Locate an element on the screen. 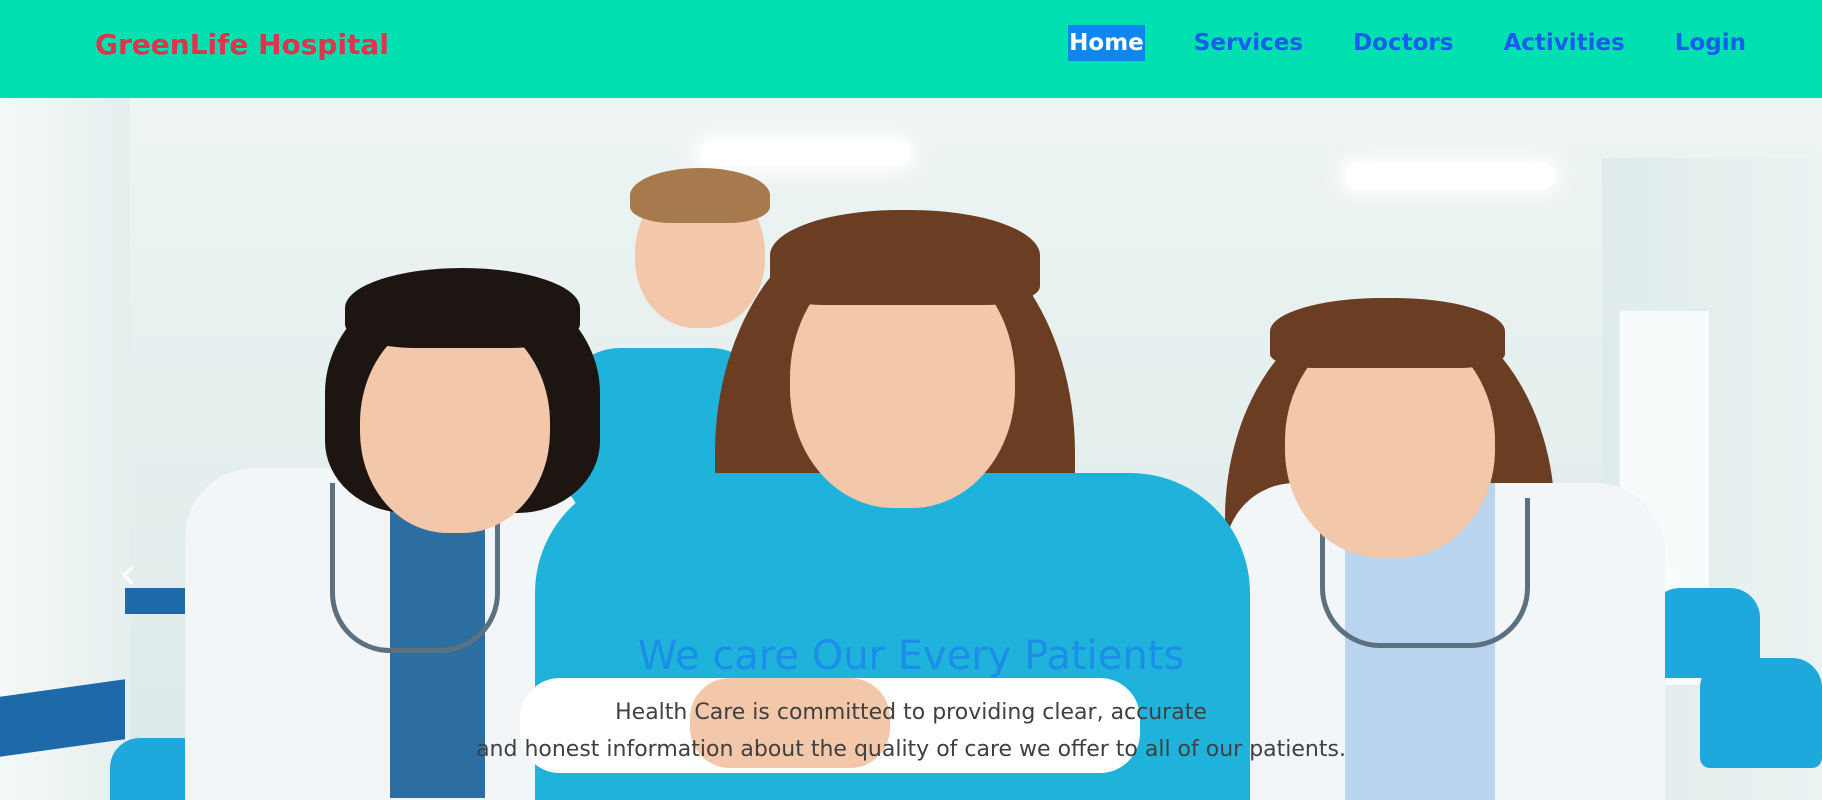 This screenshot has height=800, width=1822. nav-link-home: Home is located at coordinates (1106, 43).